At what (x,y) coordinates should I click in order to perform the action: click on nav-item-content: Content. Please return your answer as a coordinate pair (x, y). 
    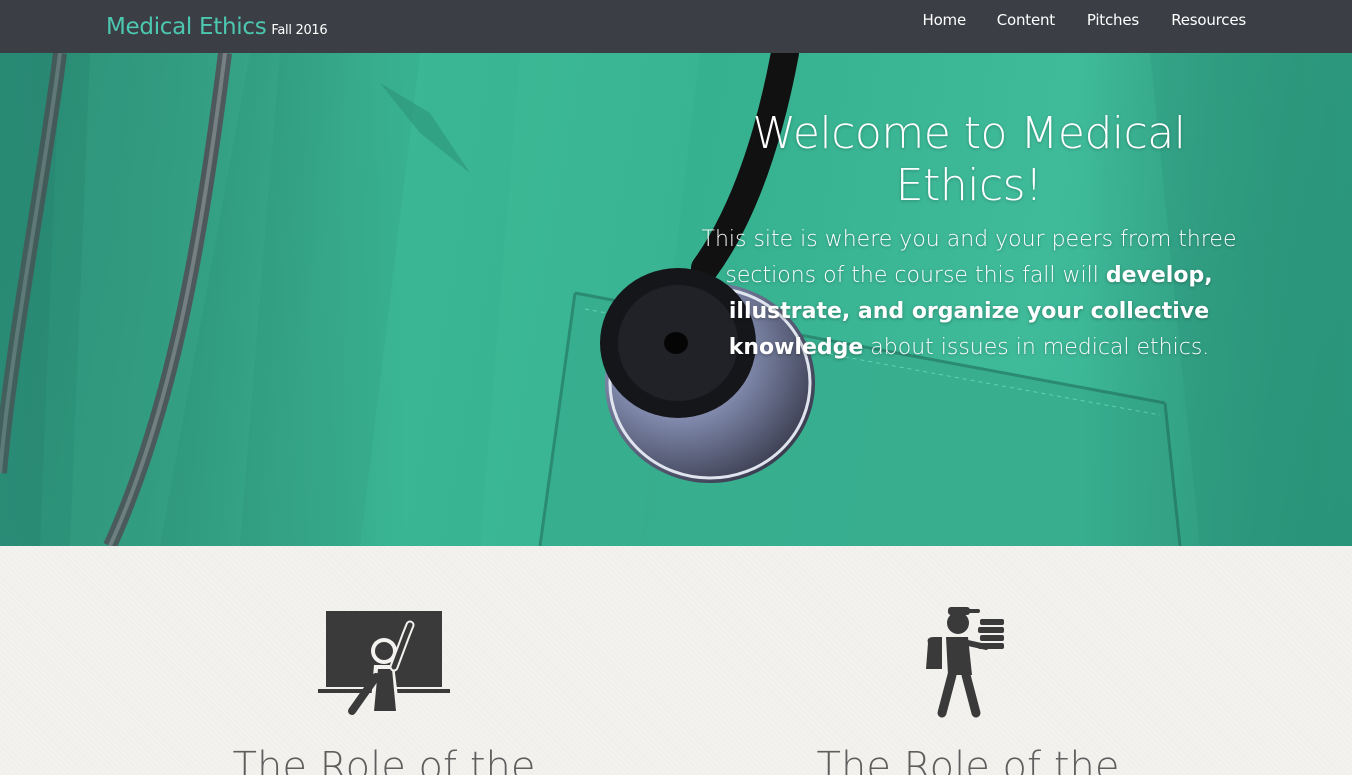
    Looking at the image, I should click on (1026, 20).